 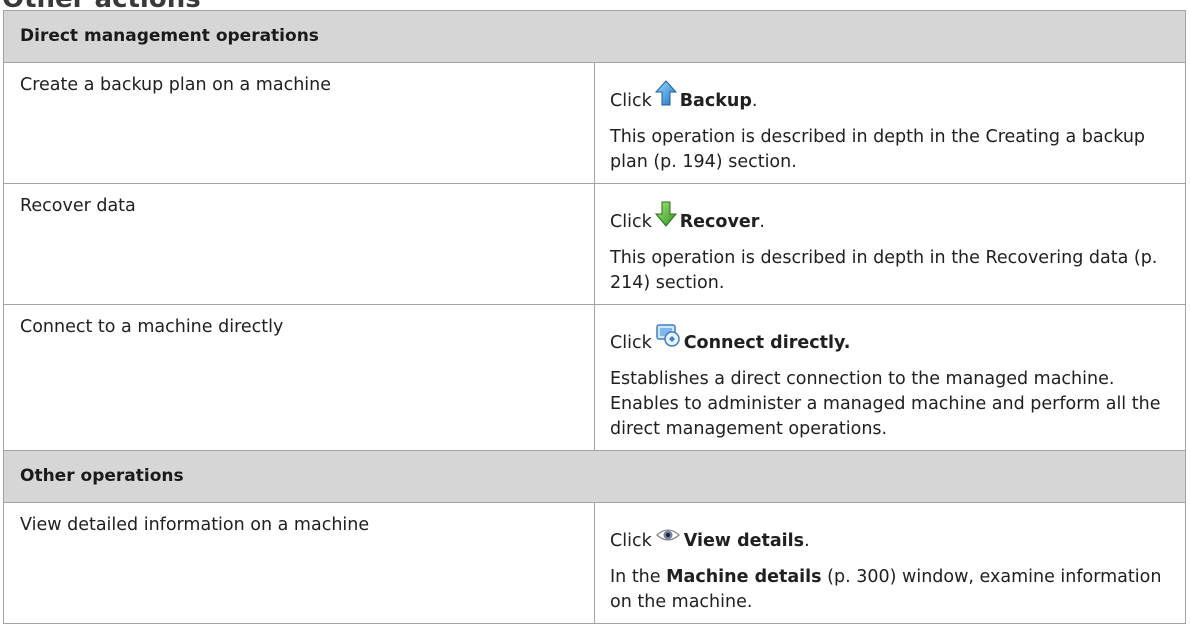 I want to click on row-label: Recover data, so click(x=299, y=244).